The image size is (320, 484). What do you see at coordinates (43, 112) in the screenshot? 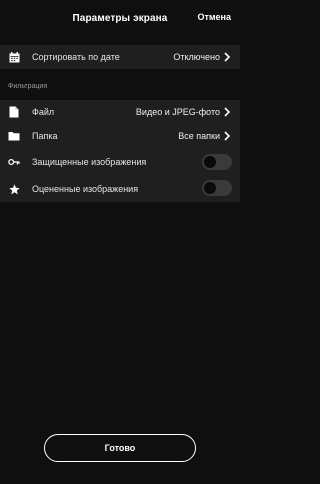
I see `file-filter-label: Файл` at bounding box center [43, 112].